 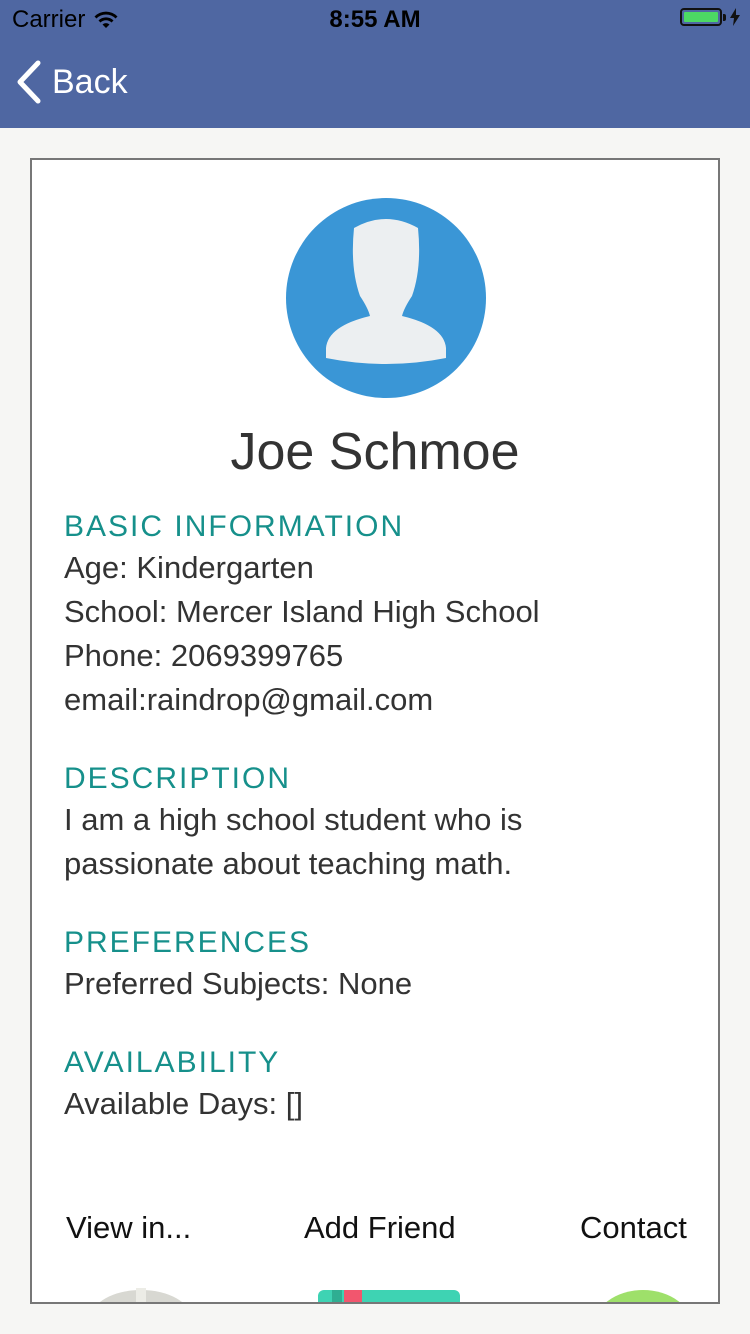 What do you see at coordinates (189, 567) in the screenshot?
I see `age-text: Age: Kindergarten` at bounding box center [189, 567].